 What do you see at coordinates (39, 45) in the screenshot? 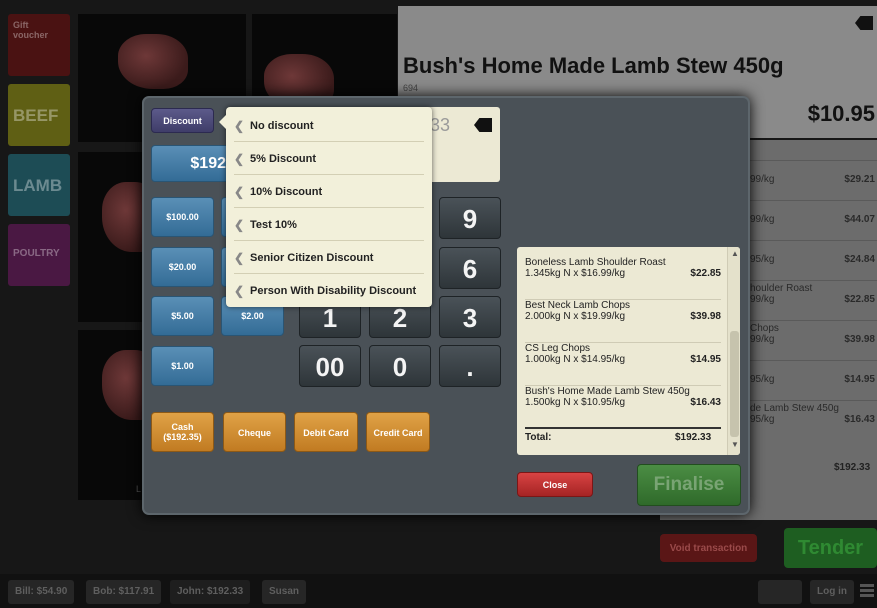
I see `category-gift-voucher: Gift voucher` at bounding box center [39, 45].